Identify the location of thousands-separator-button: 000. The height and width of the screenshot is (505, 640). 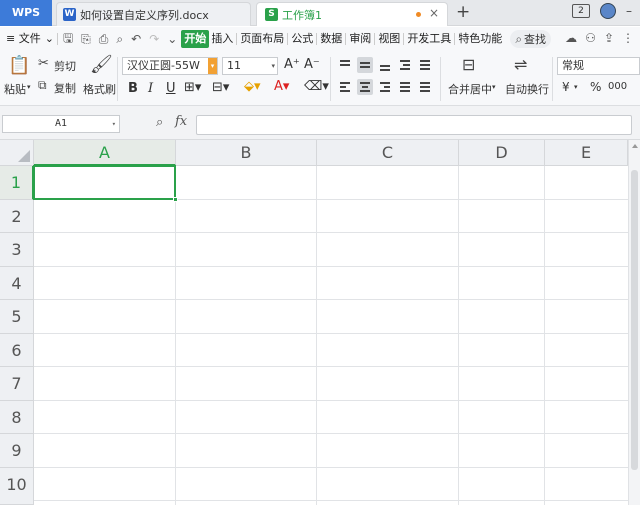
(617, 86).